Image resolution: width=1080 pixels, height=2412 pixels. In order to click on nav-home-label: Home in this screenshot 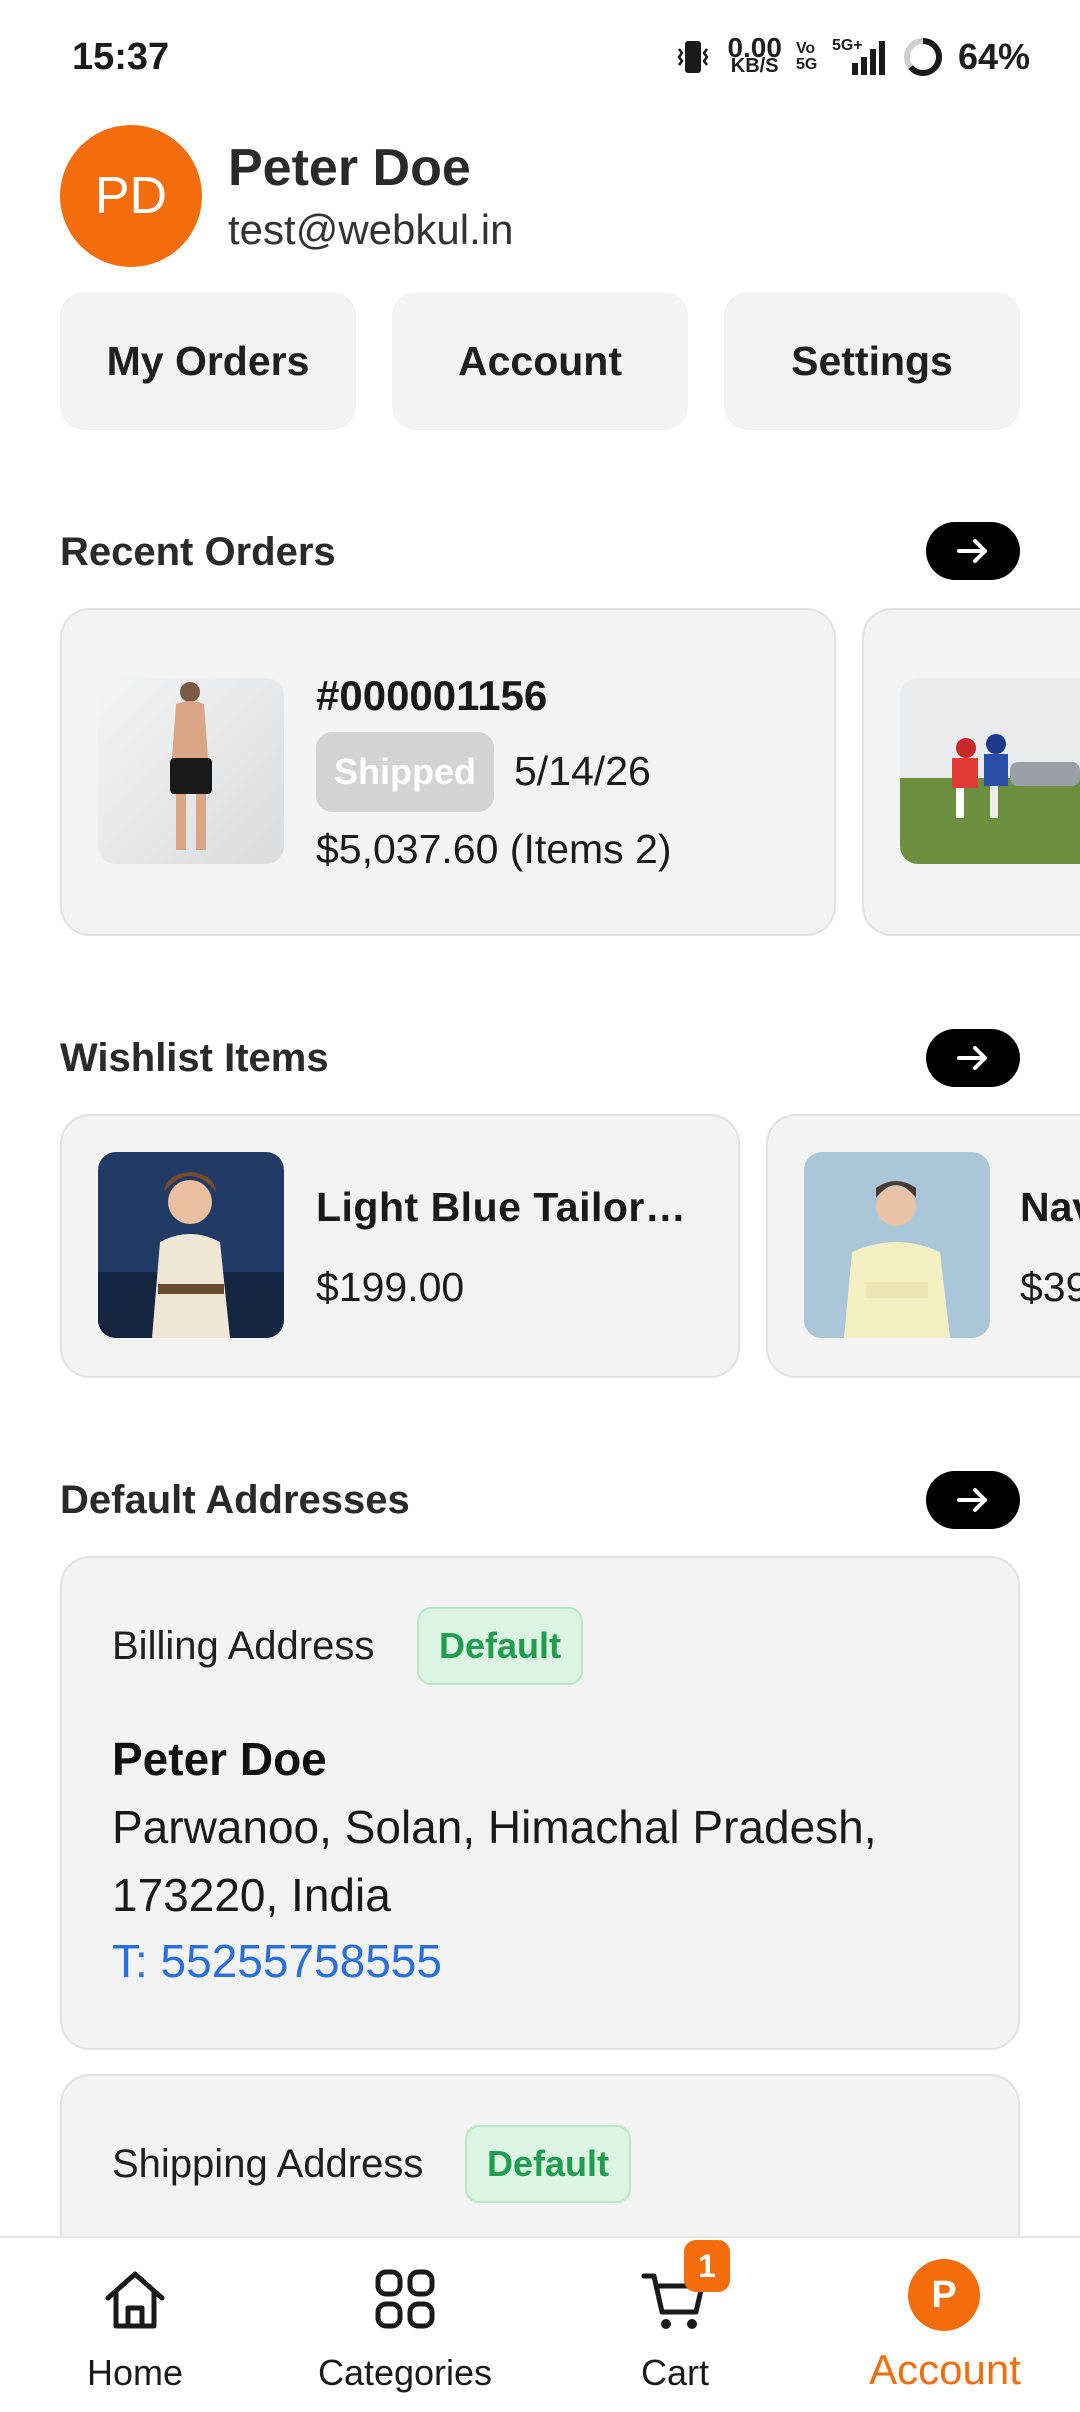, I will do `click(135, 2372)`.